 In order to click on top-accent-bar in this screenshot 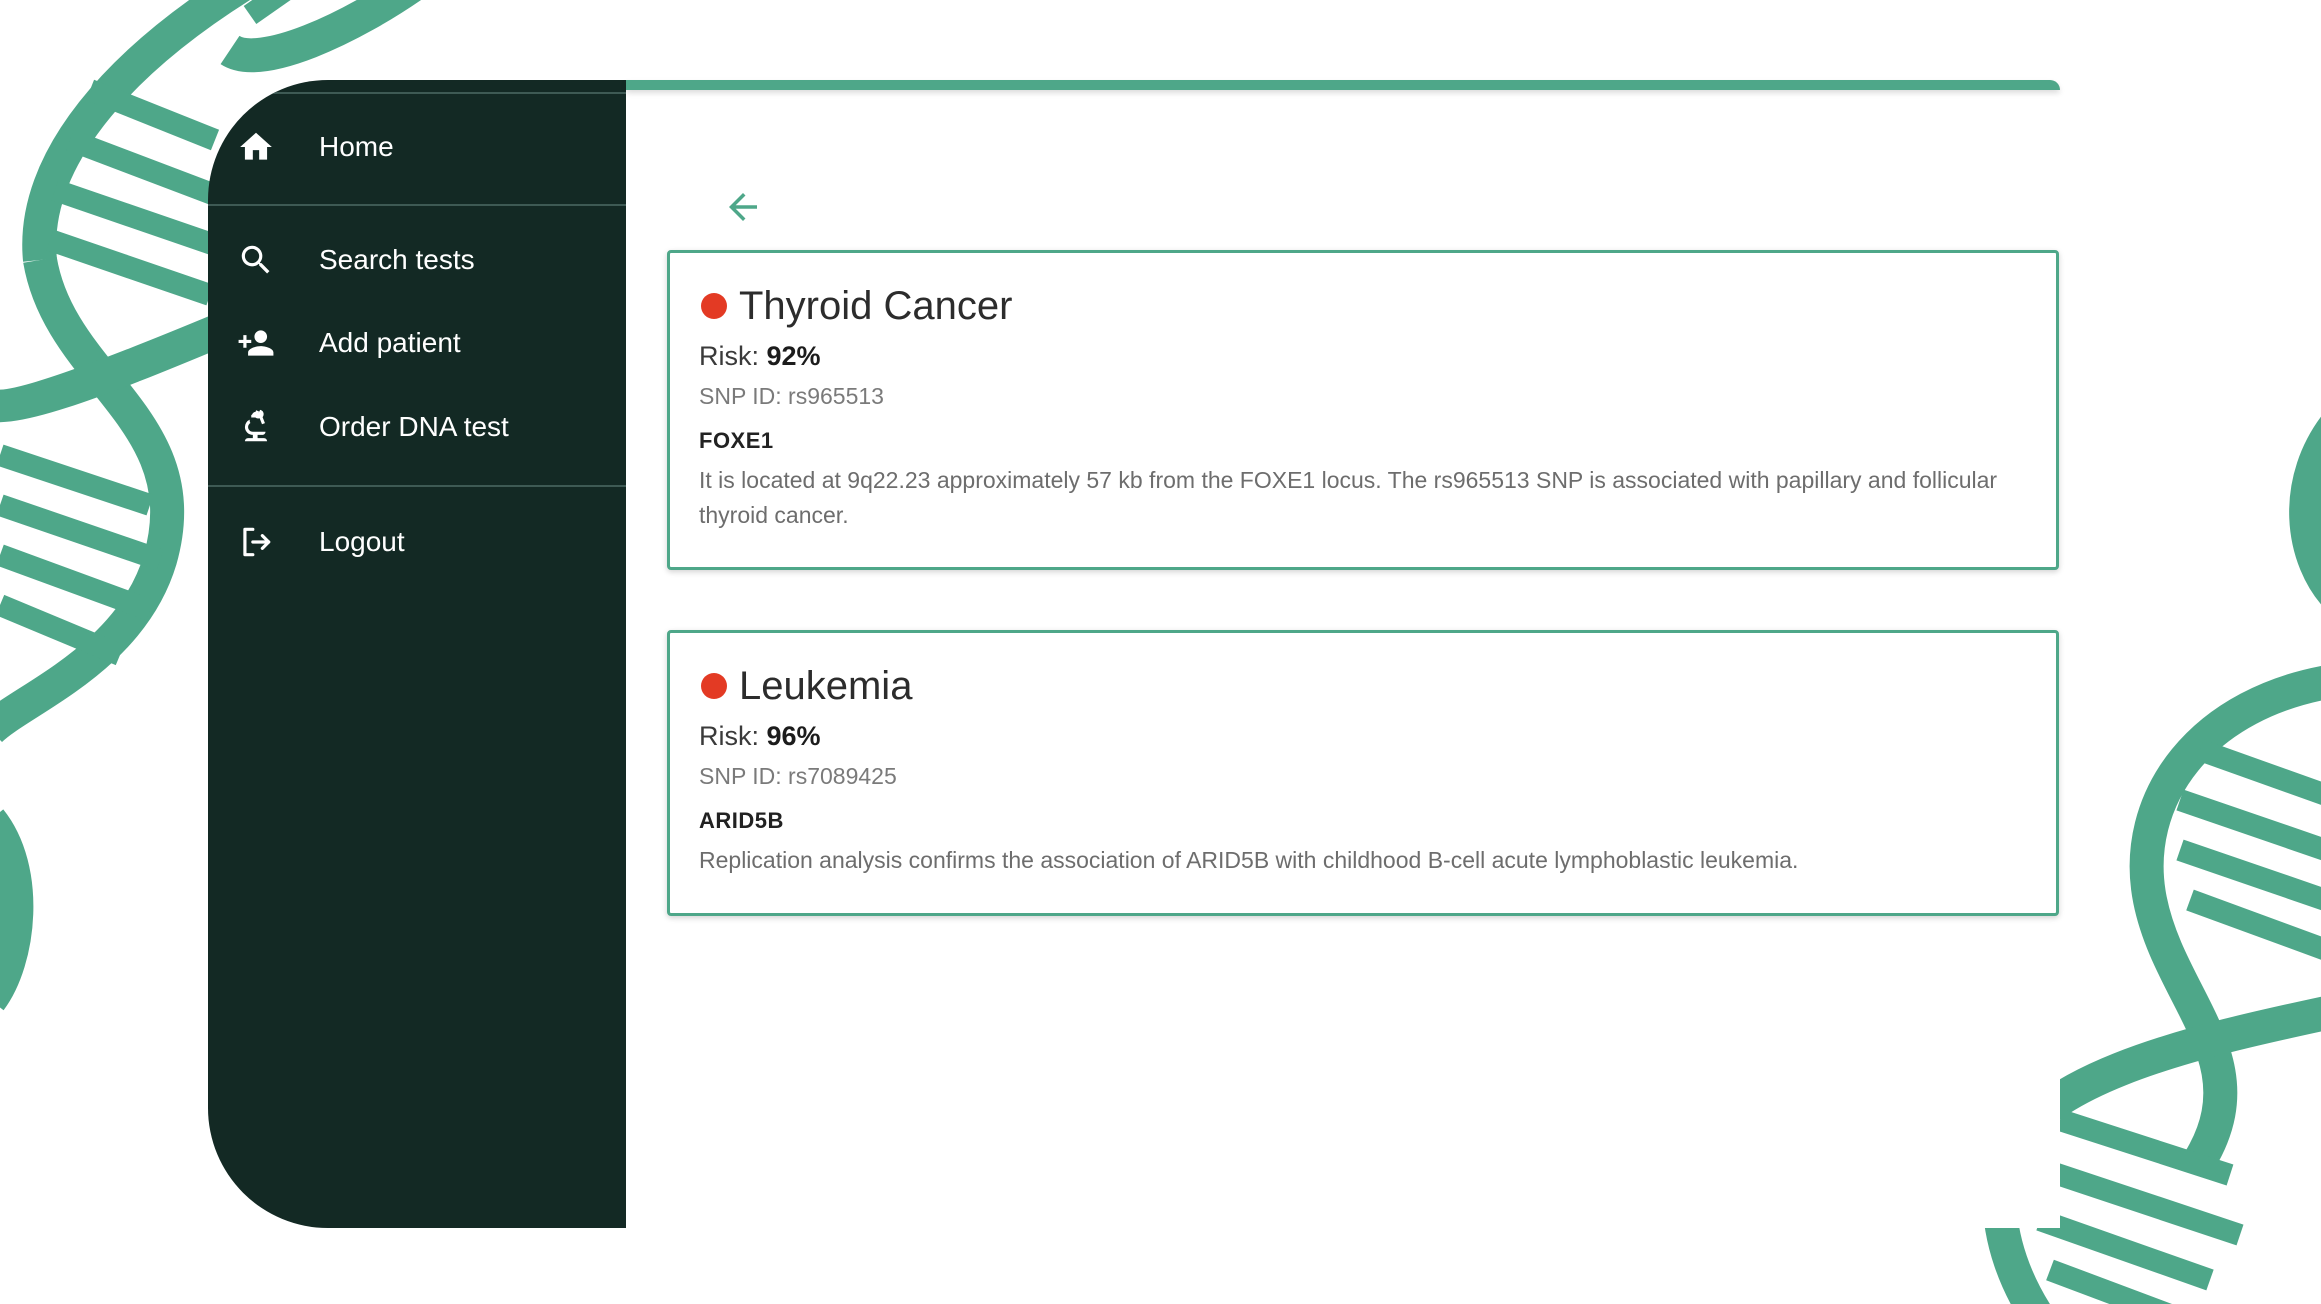, I will do `click(1343, 85)`.